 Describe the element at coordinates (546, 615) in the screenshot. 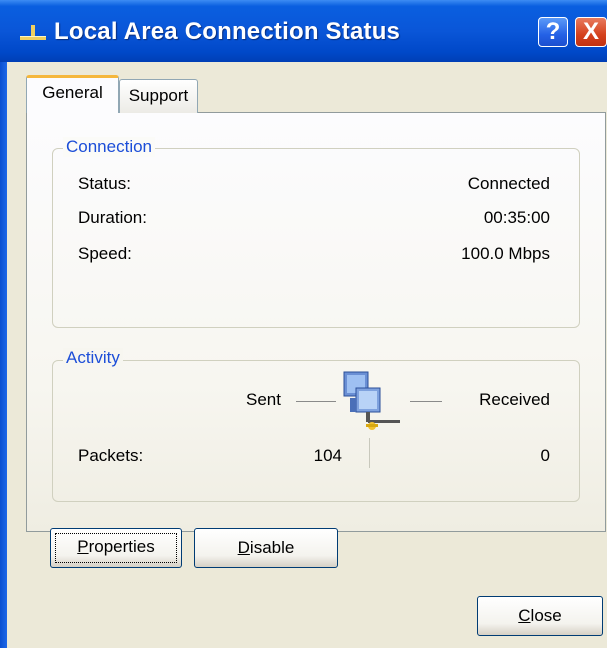

I see `close-label: lose` at that location.